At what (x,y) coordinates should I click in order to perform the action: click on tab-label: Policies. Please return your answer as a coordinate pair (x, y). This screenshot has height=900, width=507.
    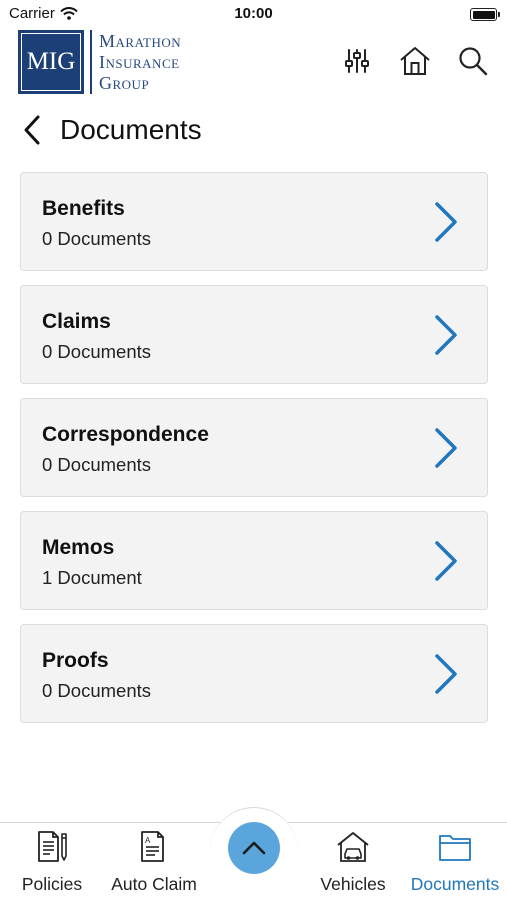
    Looking at the image, I should click on (52, 884).